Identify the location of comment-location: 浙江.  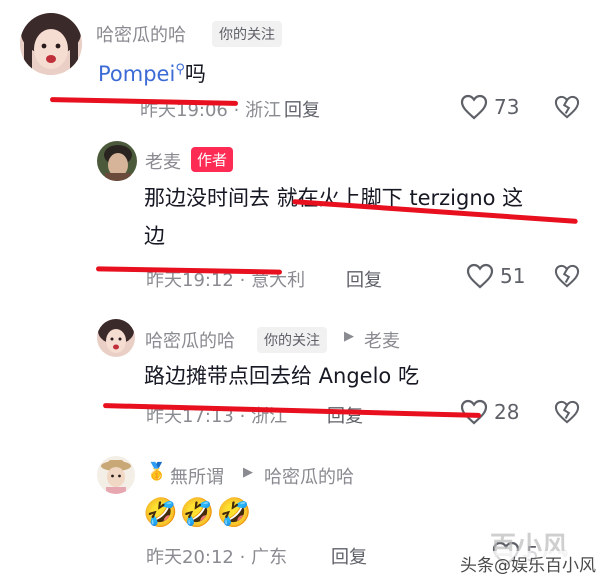
(263, 110).